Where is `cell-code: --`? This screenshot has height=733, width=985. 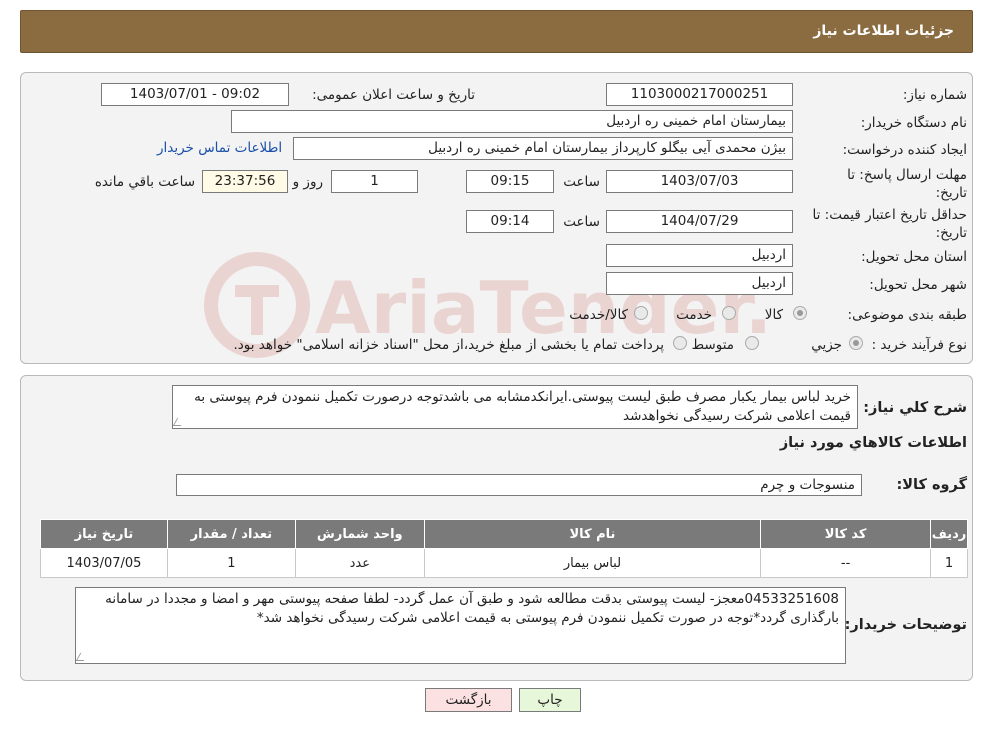 cell-code: -- is located at coordinates (846, 563).